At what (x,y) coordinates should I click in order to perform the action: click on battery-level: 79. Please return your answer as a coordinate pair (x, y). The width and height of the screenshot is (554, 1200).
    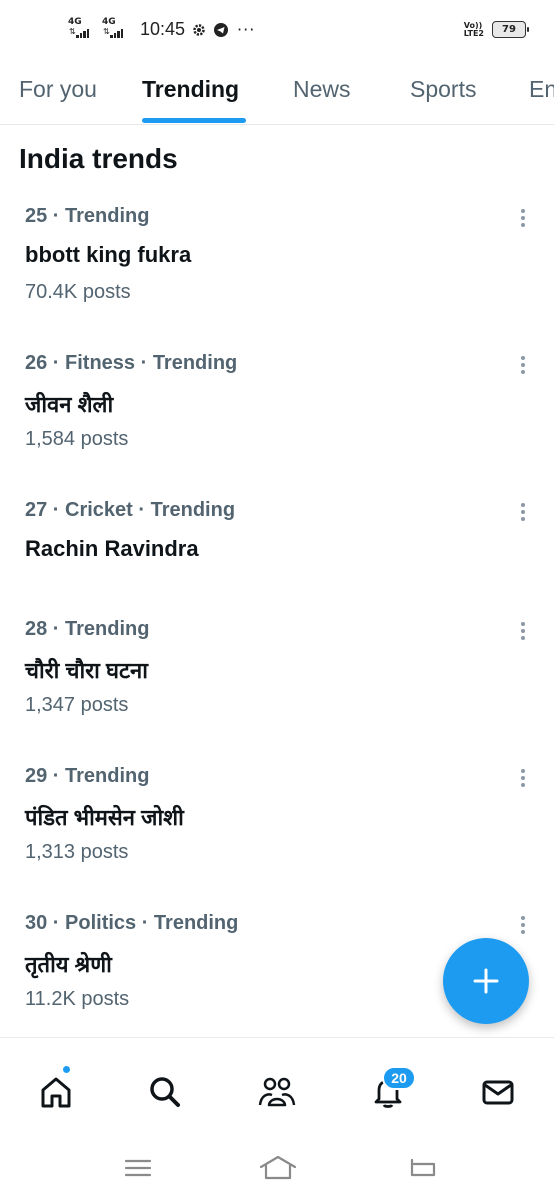
    Looking at the image, I should click on (509, 29).